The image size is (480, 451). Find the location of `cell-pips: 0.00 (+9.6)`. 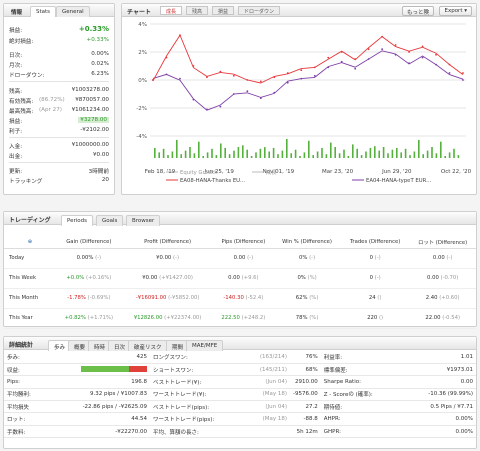

cell-pips: 0.00 (+9.6) is located at coordinates (243, 278).